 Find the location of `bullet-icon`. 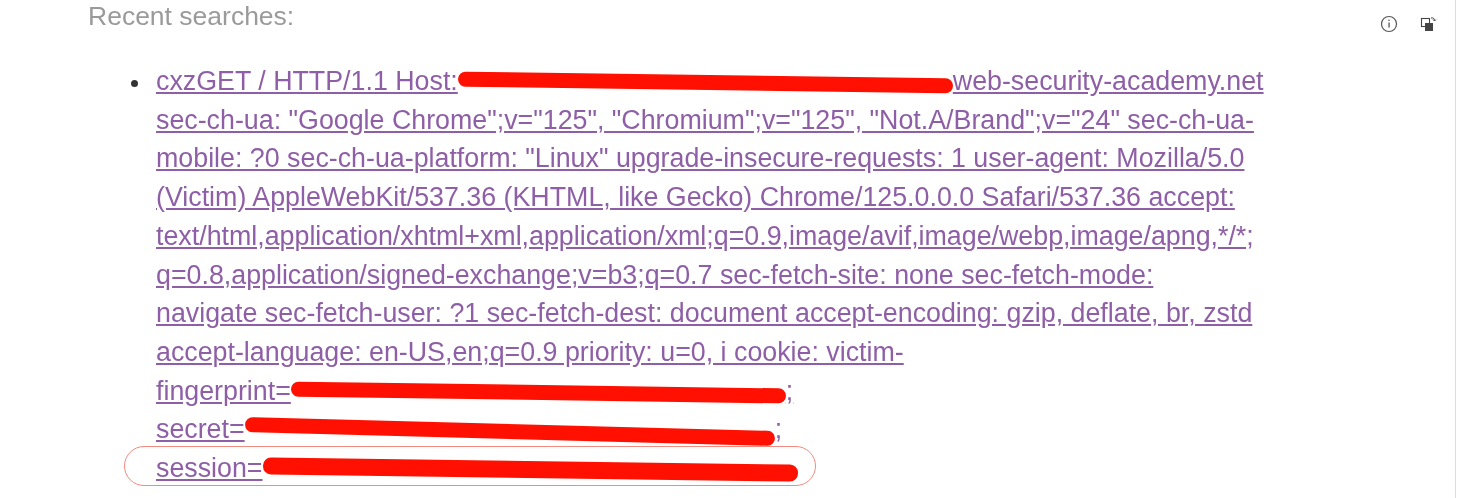

bullet-icon is located at coordinates (134, 83).